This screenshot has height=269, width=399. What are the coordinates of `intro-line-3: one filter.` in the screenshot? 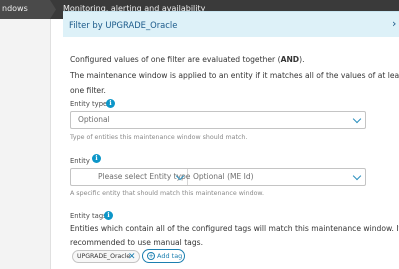 It's located at (88, 90).